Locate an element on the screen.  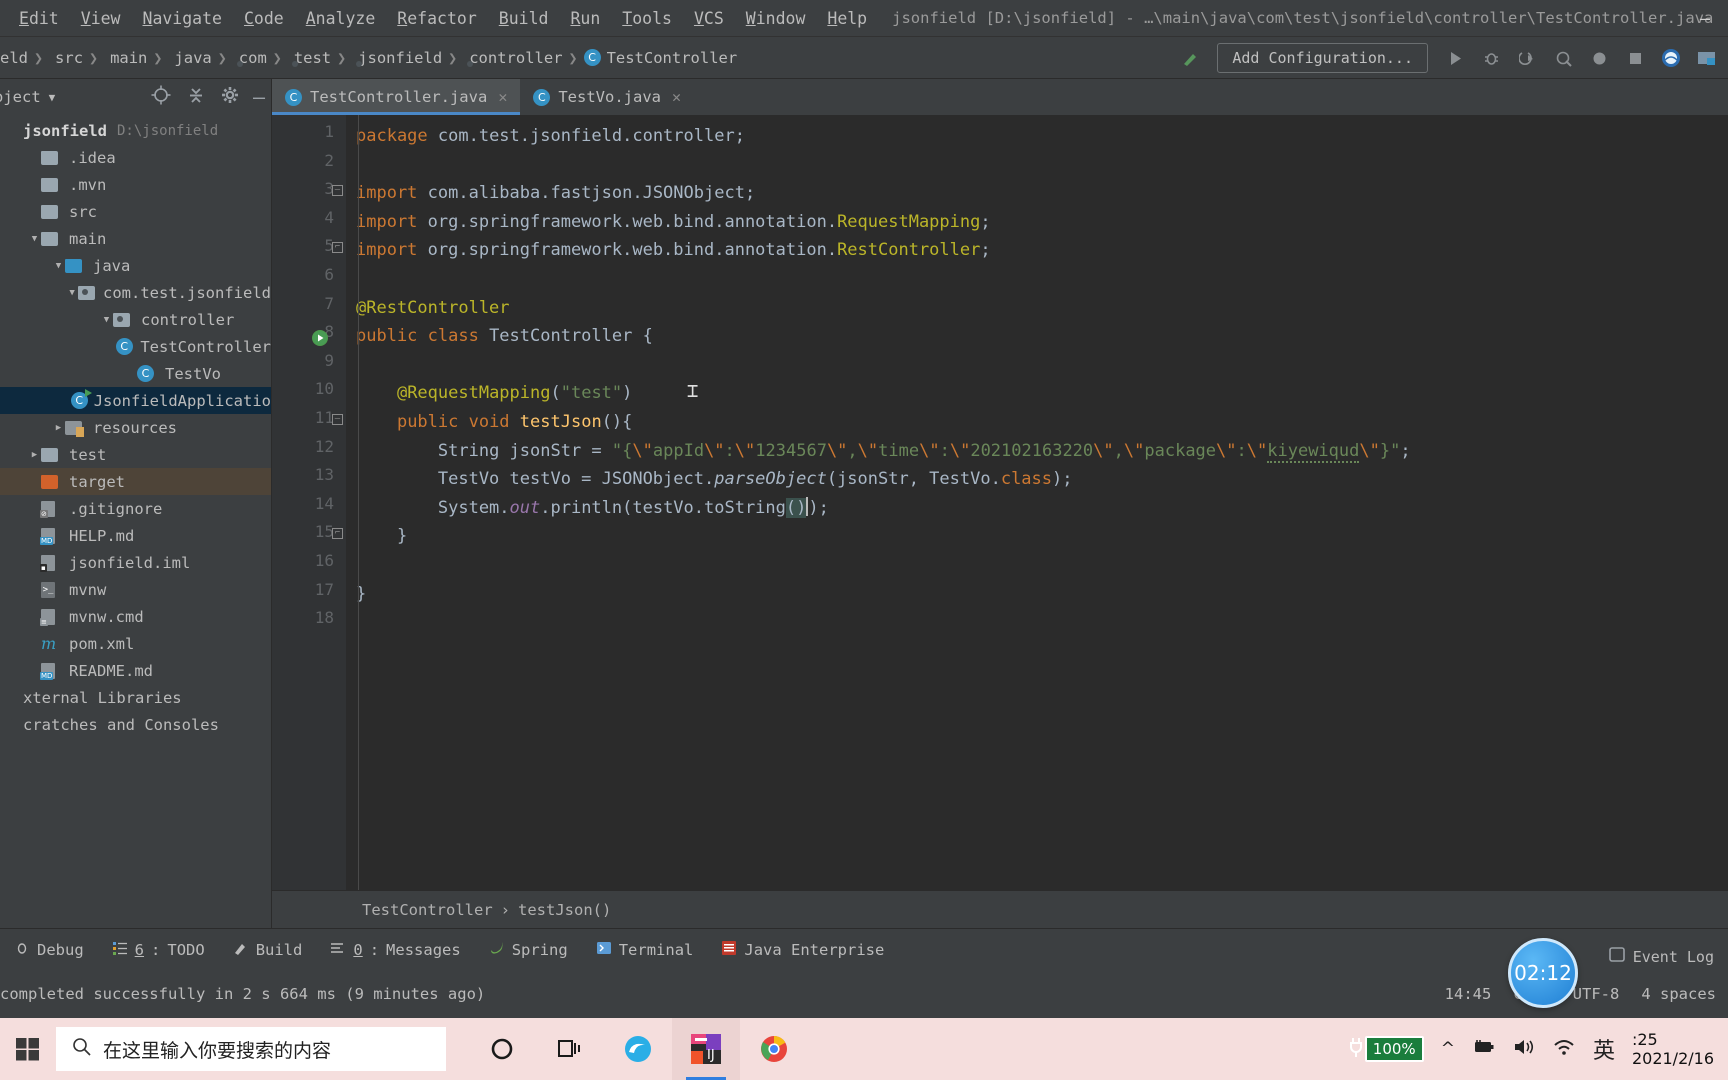
tree-item-cratches-and-consoles: cratches and Consoles is located at coordinates (135, 724).